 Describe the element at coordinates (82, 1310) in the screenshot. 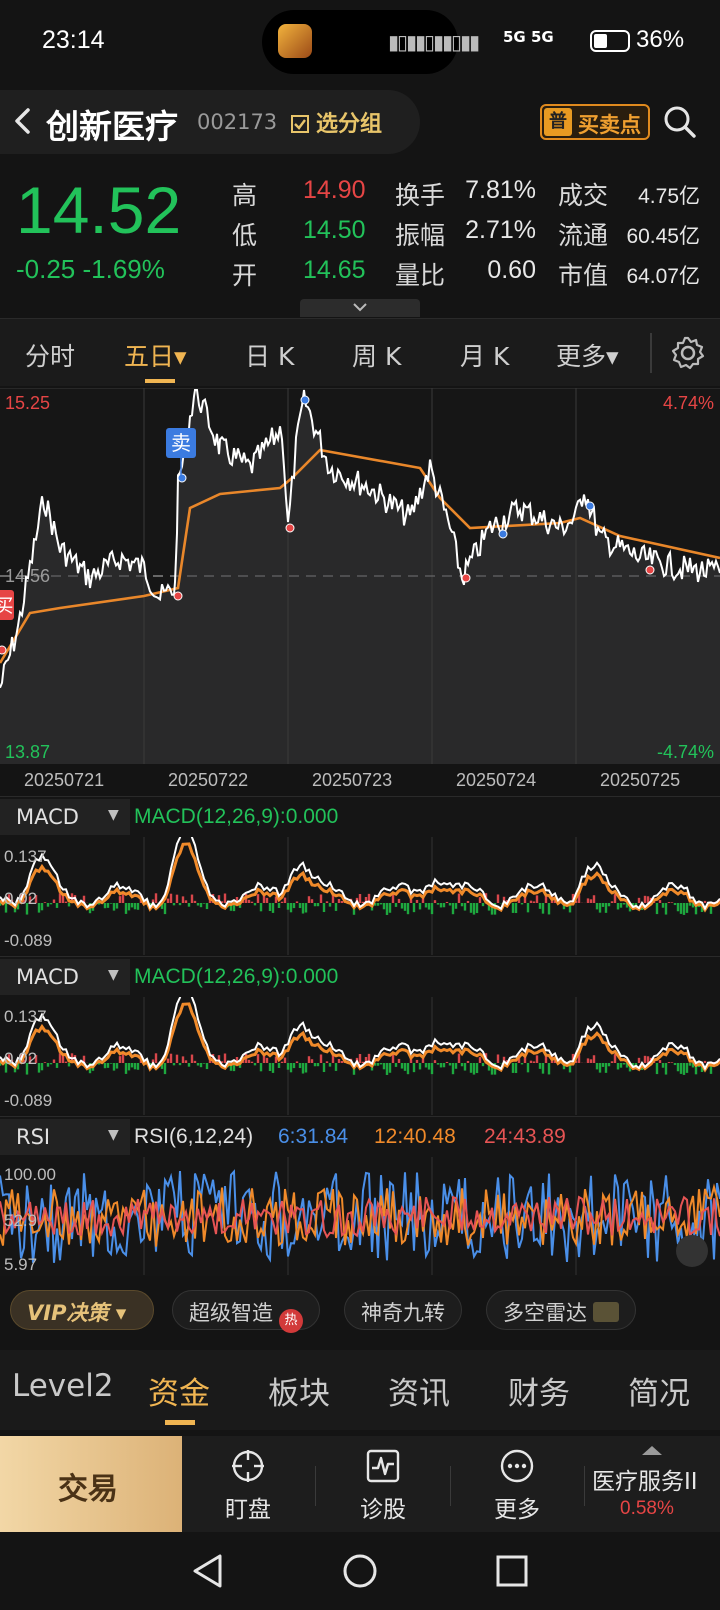

I see `vip-decision-button: VIP决策 ▾` at that location.